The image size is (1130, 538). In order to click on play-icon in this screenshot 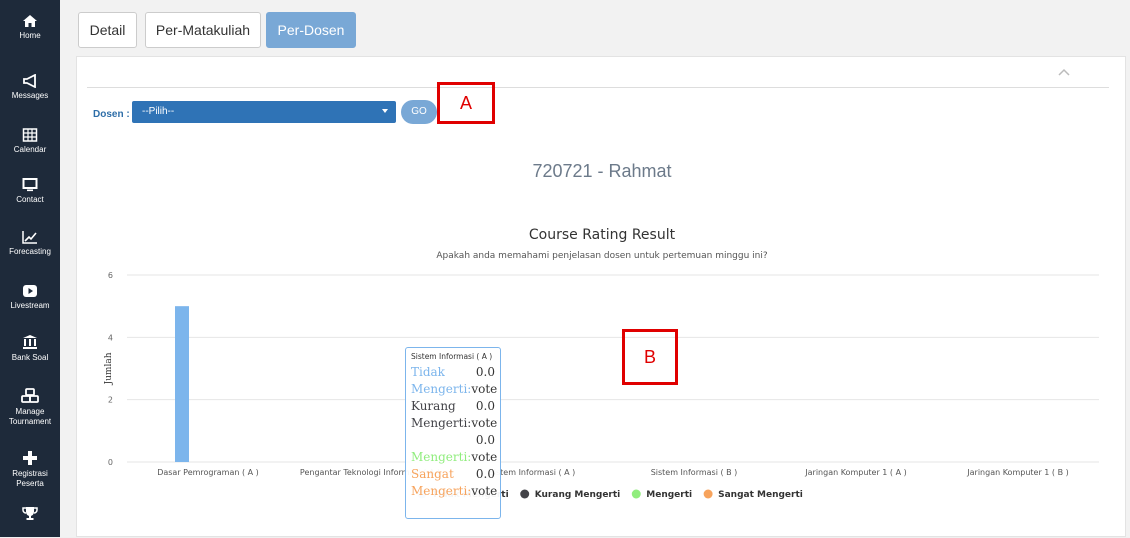, I will do `click(30, 291)`.